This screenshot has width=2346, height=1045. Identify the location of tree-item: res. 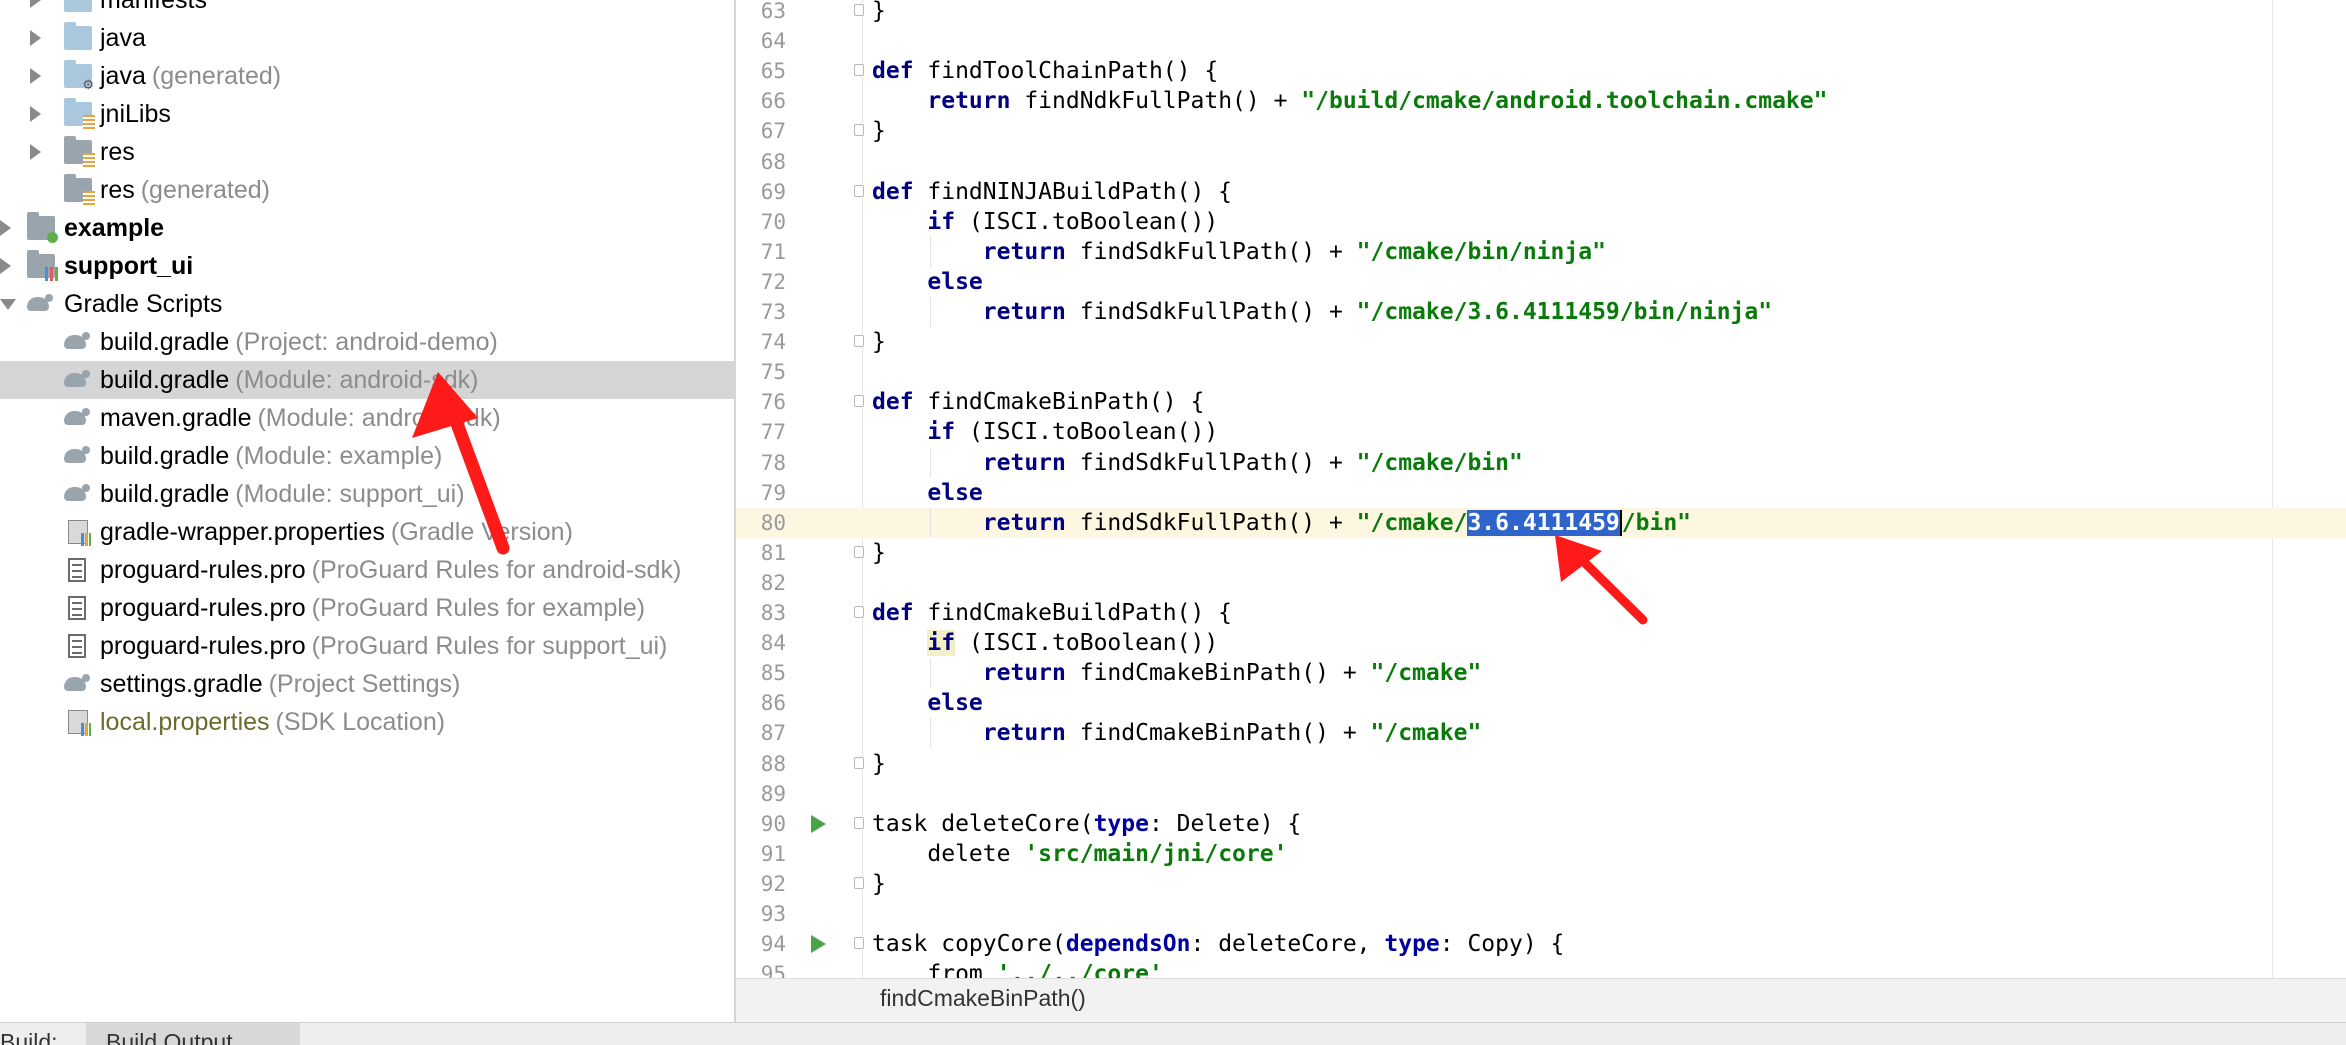
(367, 152).